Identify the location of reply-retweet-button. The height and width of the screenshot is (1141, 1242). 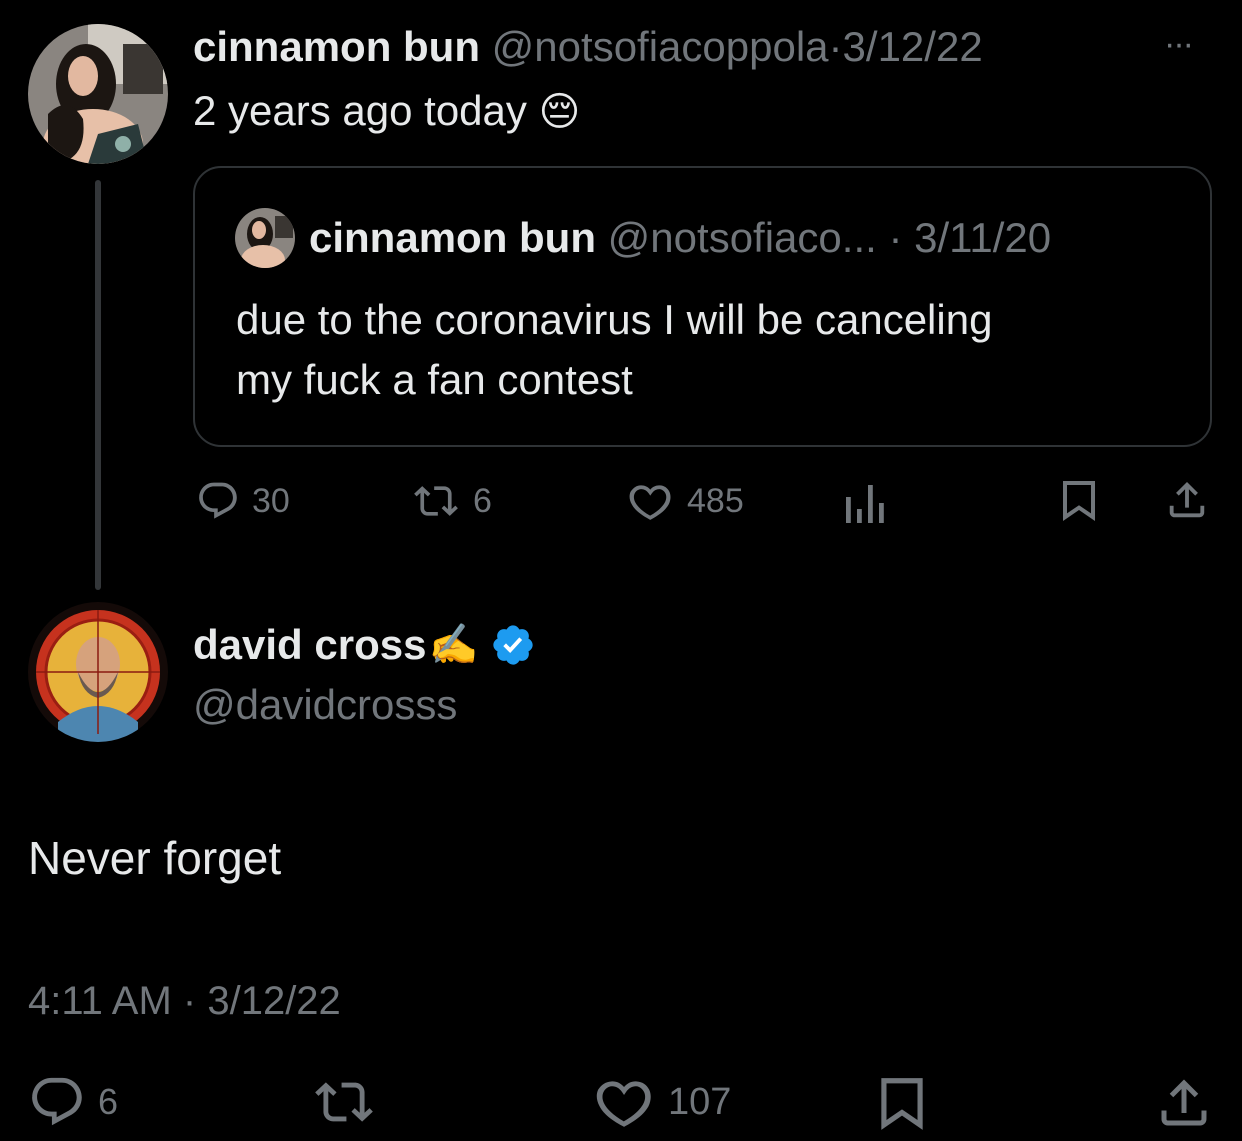
(344, 1104).